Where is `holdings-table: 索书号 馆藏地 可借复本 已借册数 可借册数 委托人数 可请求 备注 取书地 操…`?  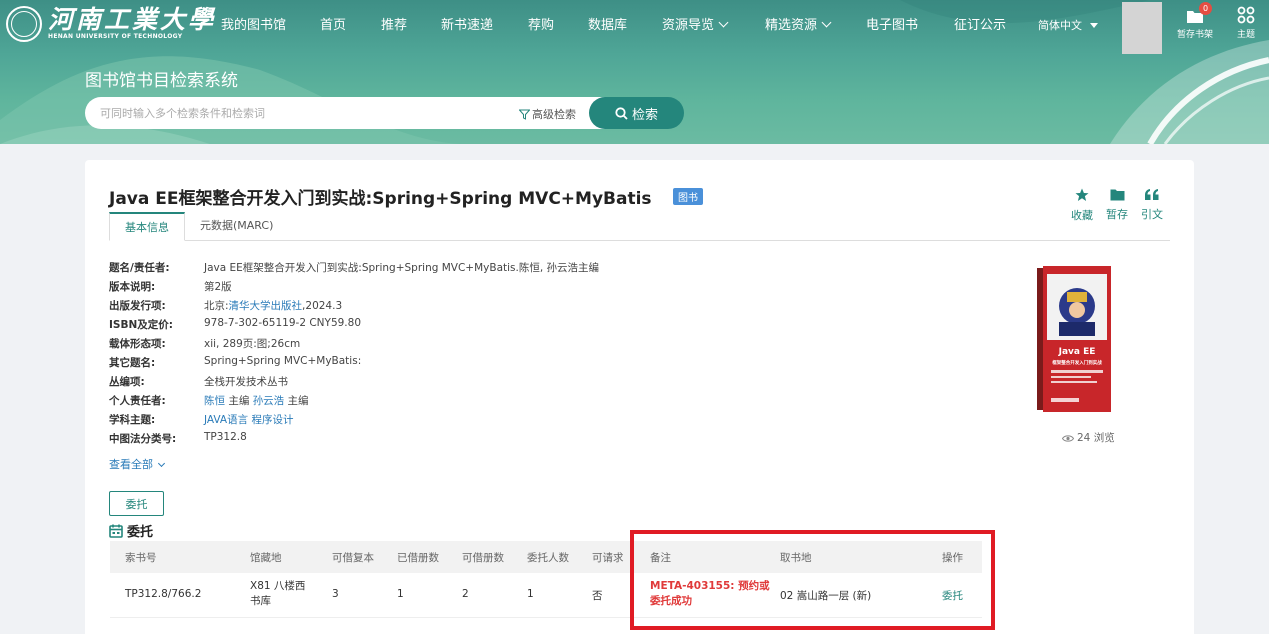
holdings-table: 索书号 馆藏地 可借复本 已借册数 可借册数 委托人数 可请求 备注 取书地 操… is located at coordinates (546, 579).